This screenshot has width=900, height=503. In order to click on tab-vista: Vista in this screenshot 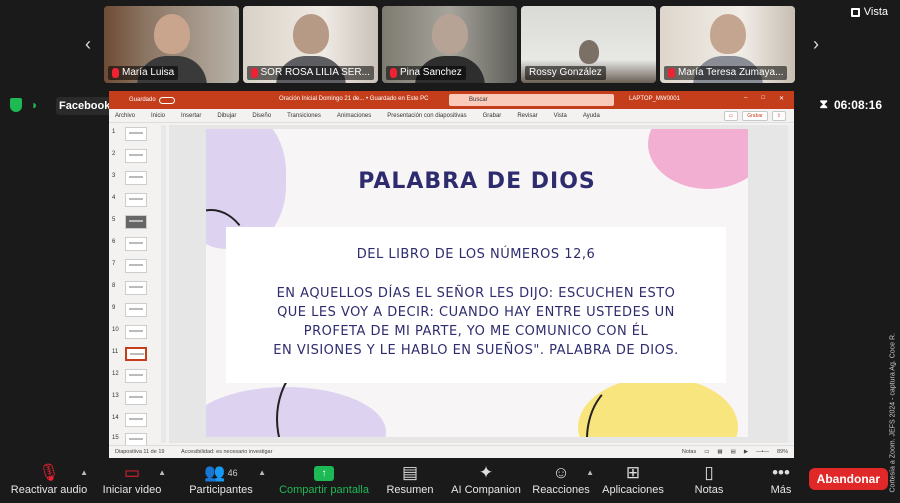, I will do `click(560, 116)`.